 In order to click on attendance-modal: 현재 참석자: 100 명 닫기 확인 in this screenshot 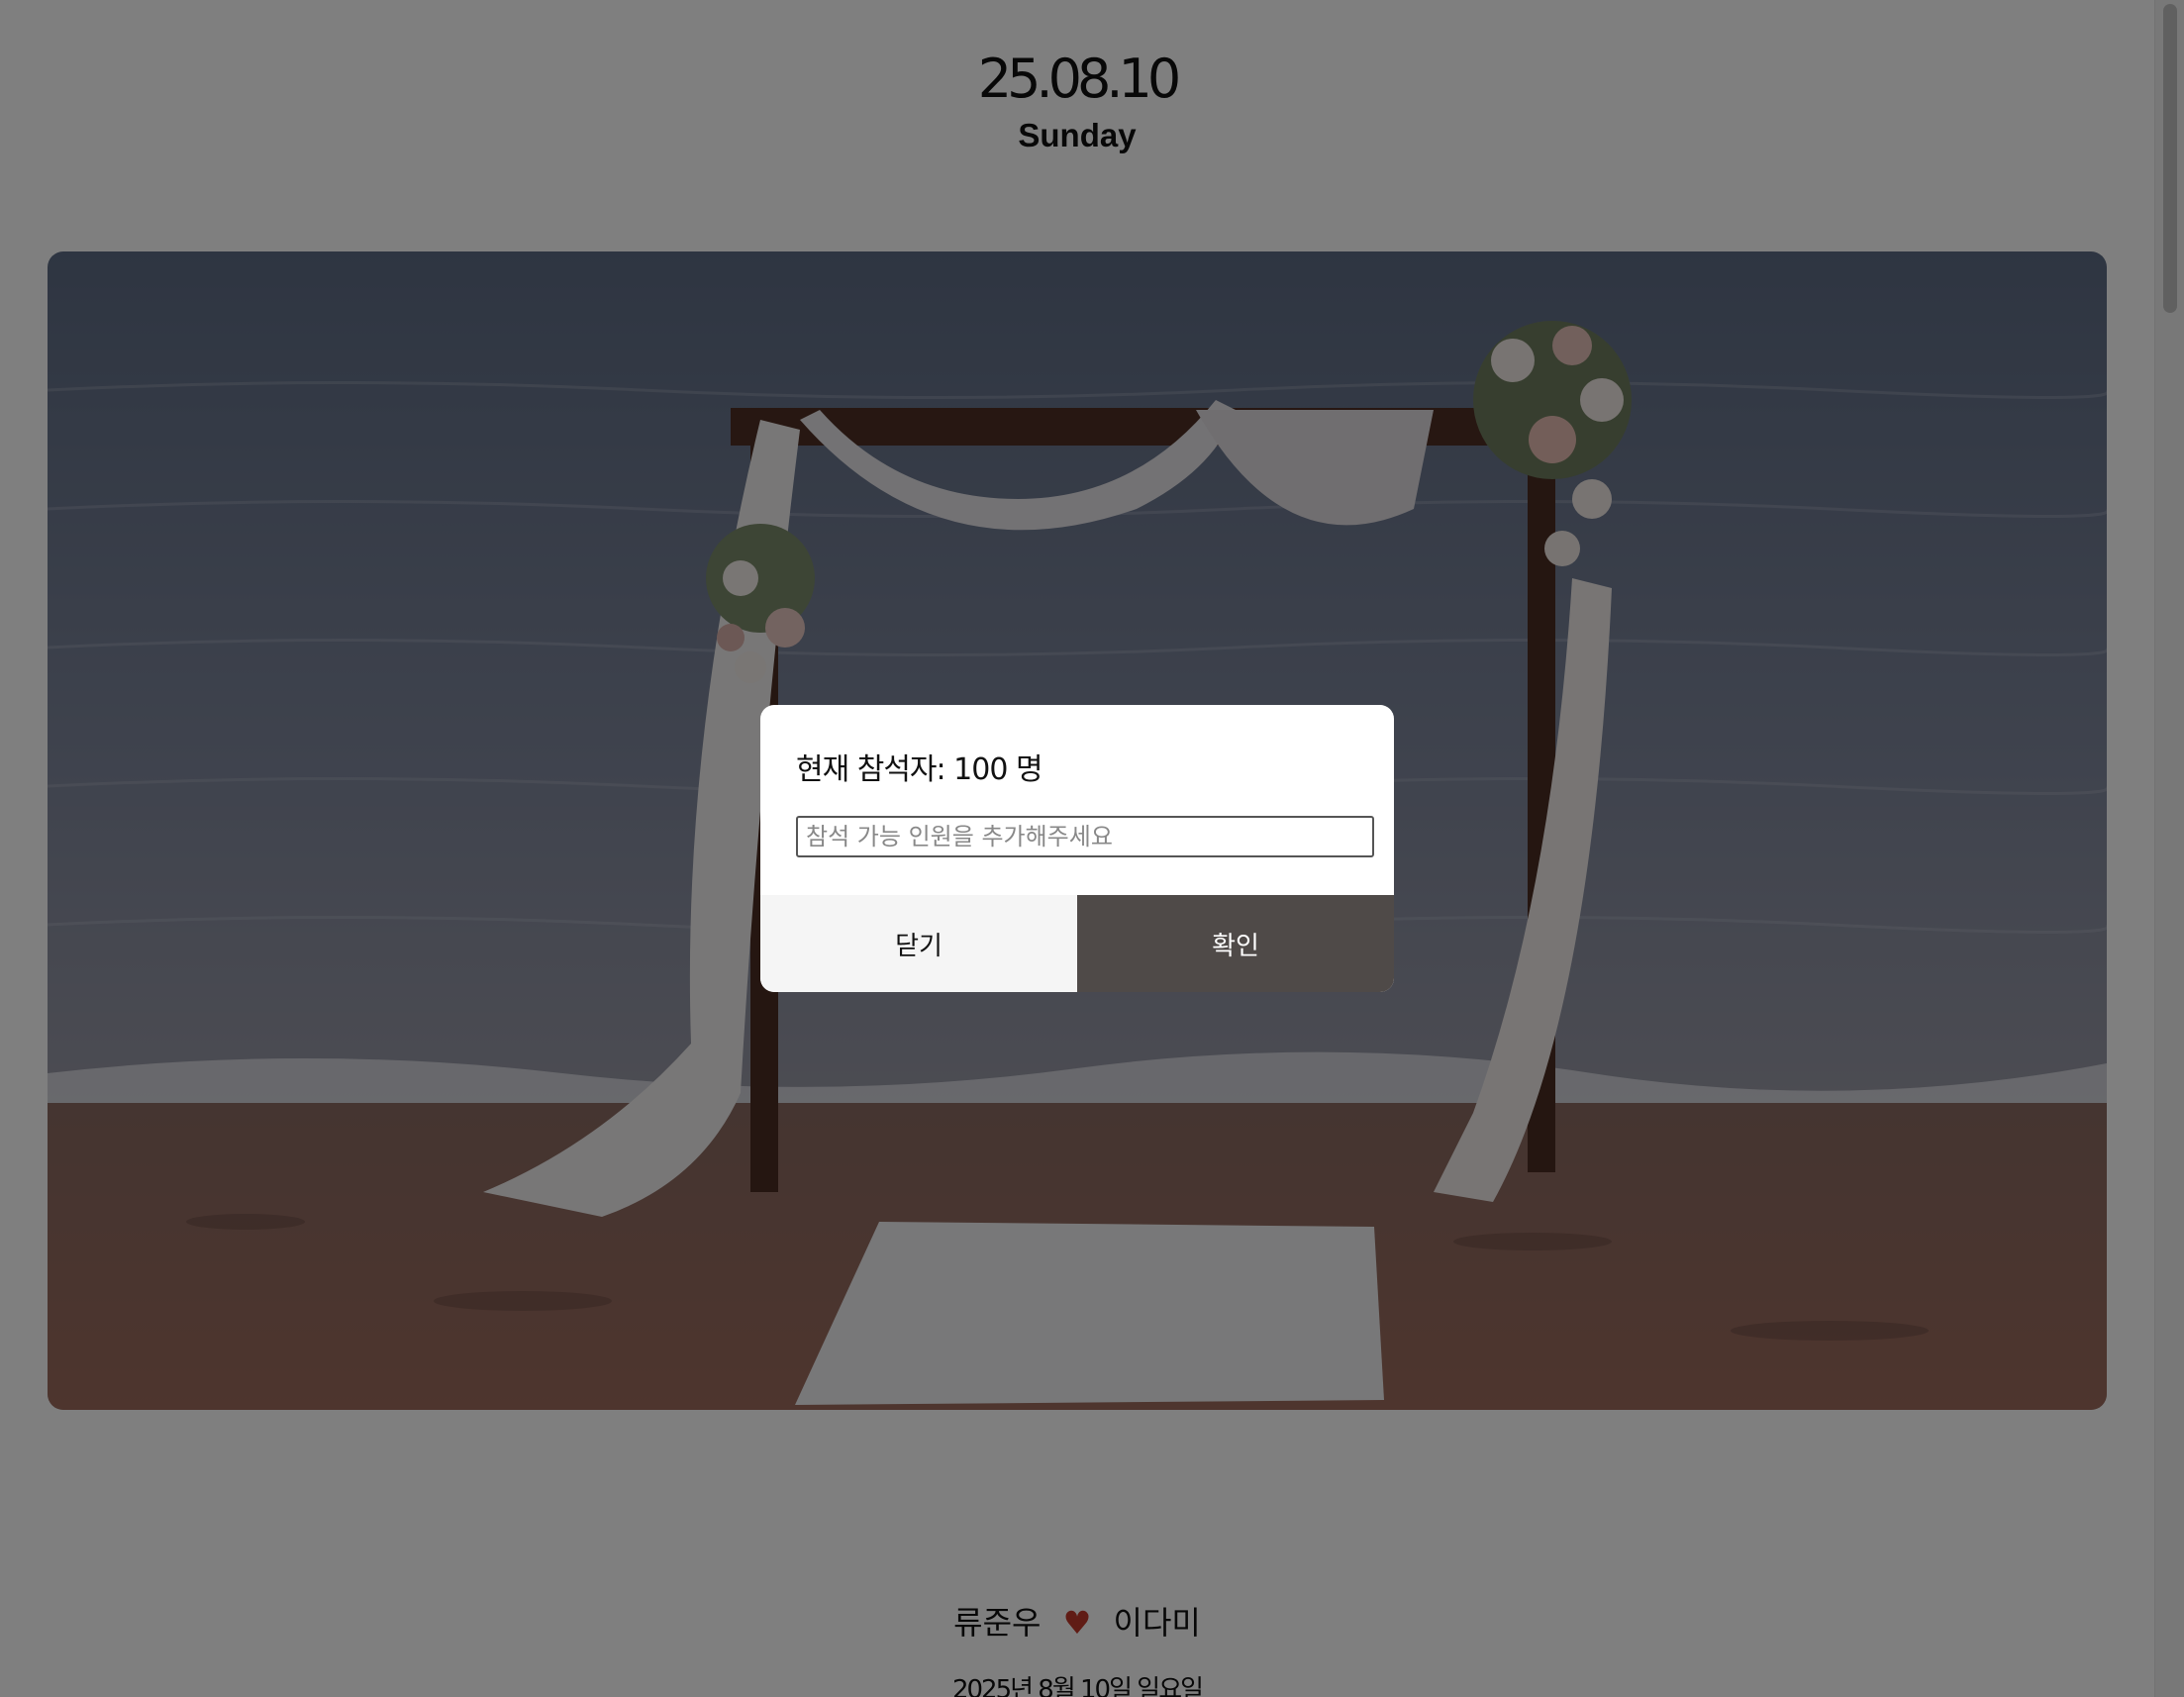, I will do `click(1077, 849)`.